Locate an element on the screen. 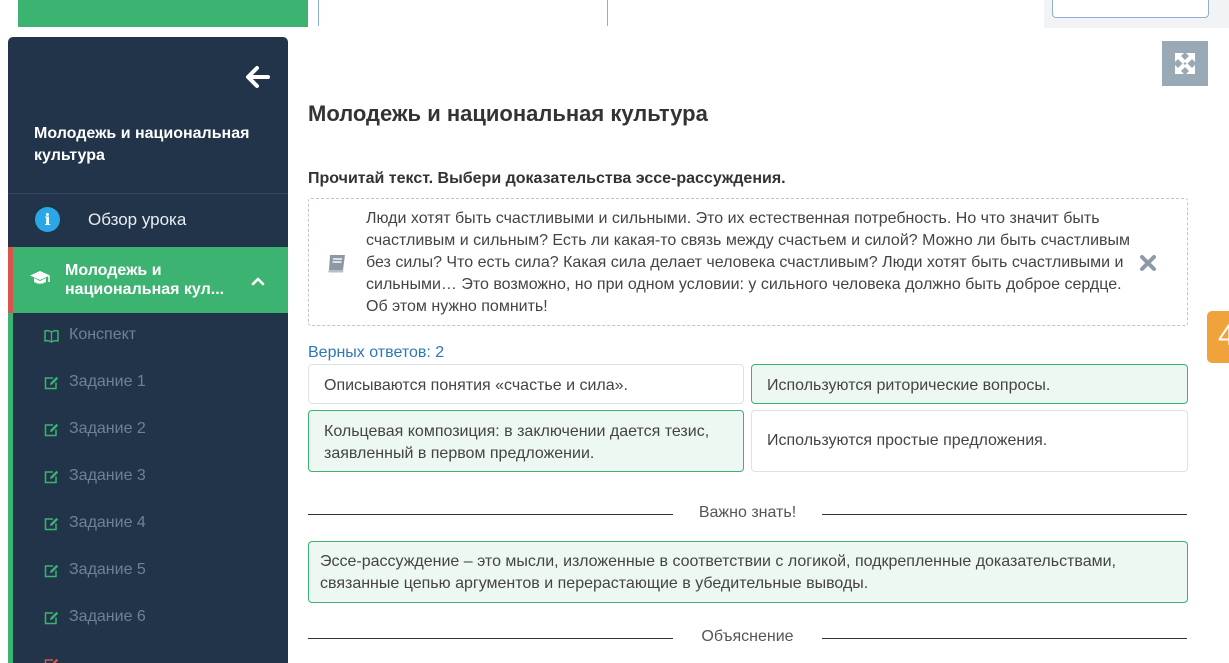 This screenshot has width=1229, height=663. side-help-tab: 4 is located at coordinates (1218, 337).